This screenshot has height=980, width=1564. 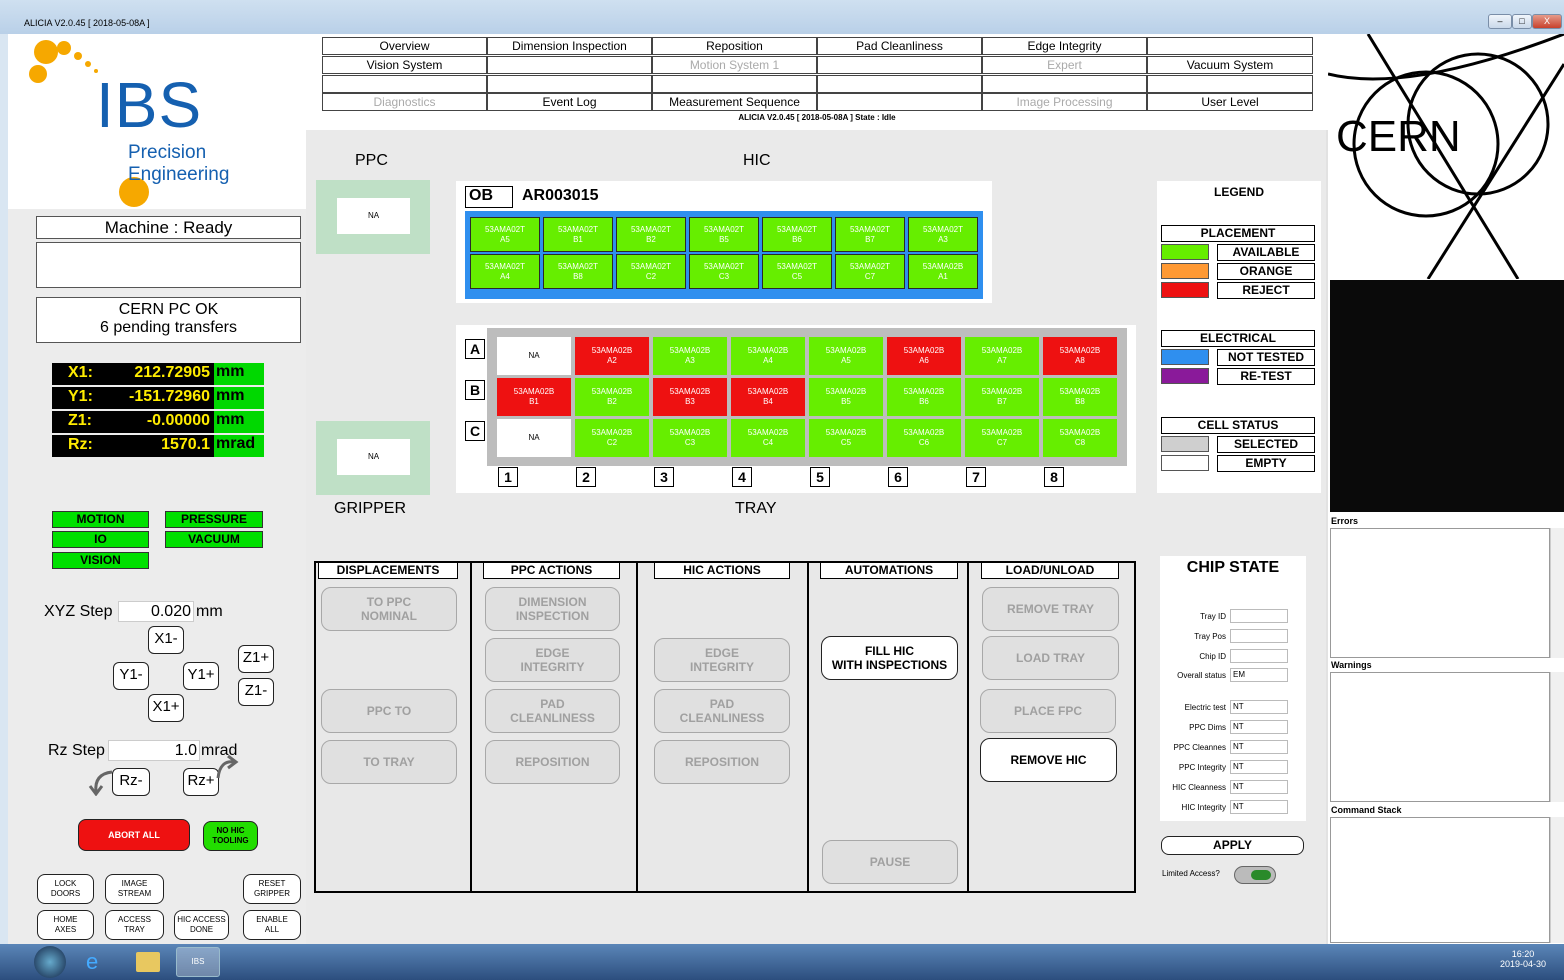 What do you see at coordinates (846, 438) in the screenshot?
I see `tray-cell: 53AMA02B C5` at bounding box center [846, 438].